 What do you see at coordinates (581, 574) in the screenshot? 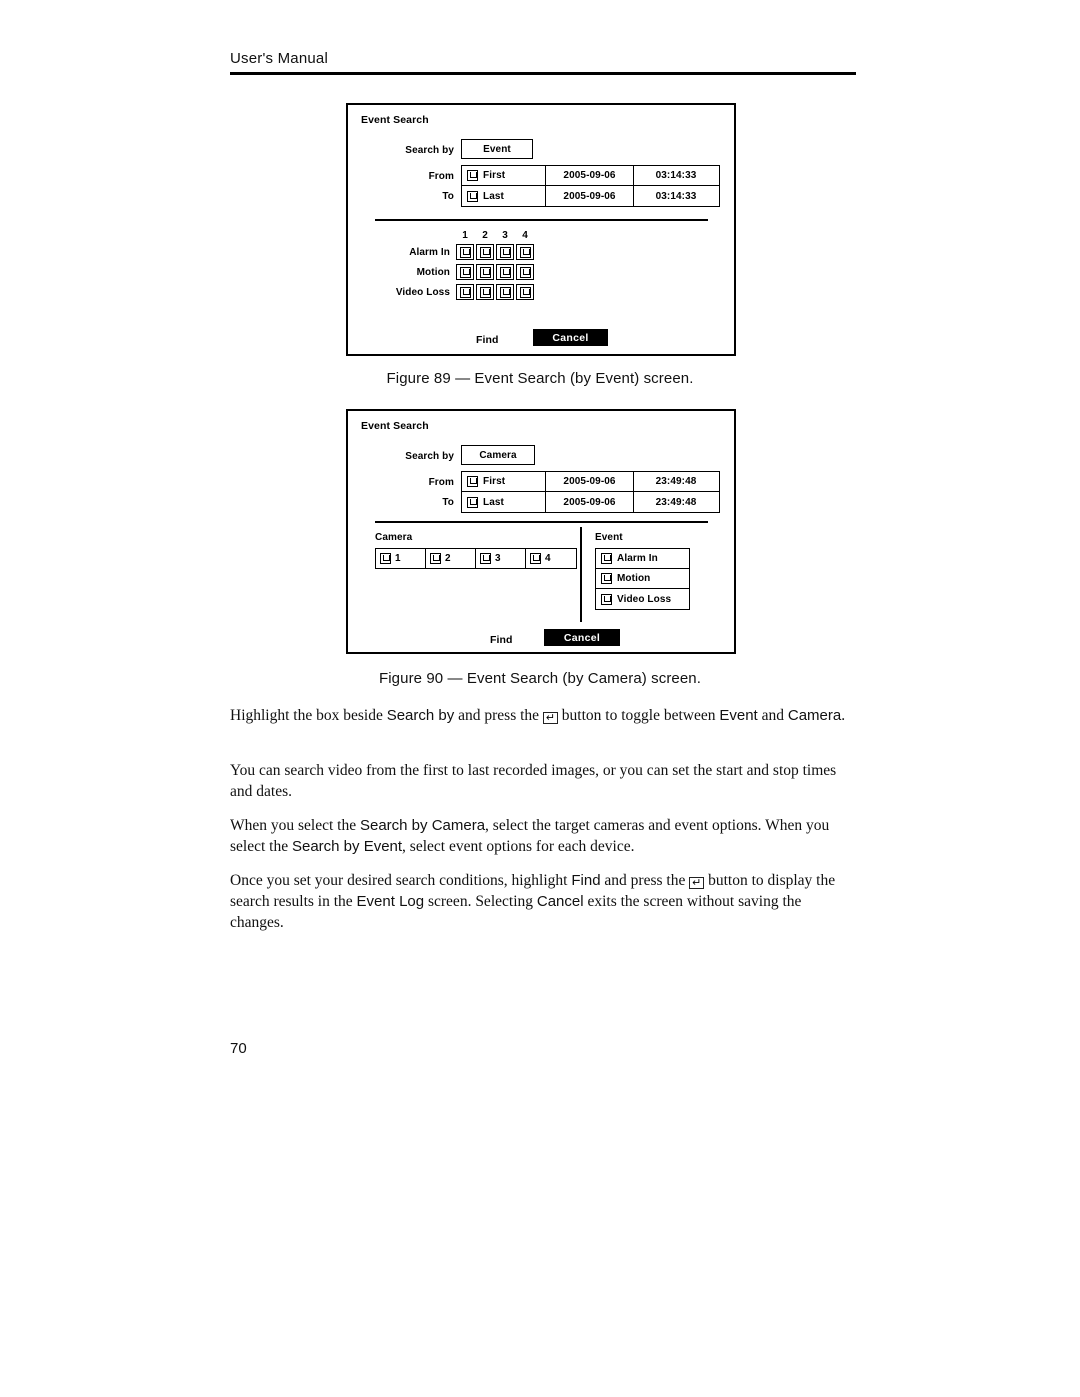
I see `panel-vertical-separator` at bounding box center [581, 574].